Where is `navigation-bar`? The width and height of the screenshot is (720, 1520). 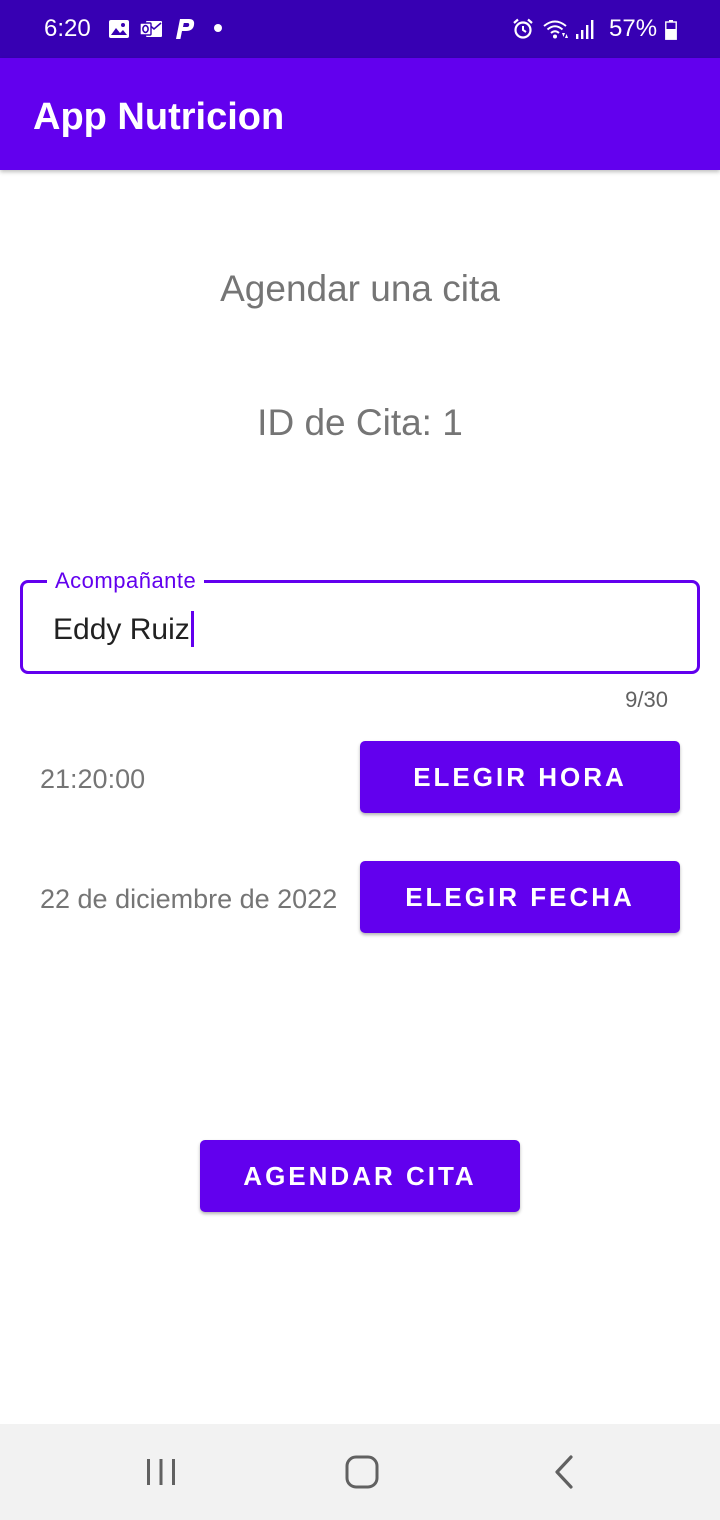 navigation-bar is located at coordinates (360, 1472).